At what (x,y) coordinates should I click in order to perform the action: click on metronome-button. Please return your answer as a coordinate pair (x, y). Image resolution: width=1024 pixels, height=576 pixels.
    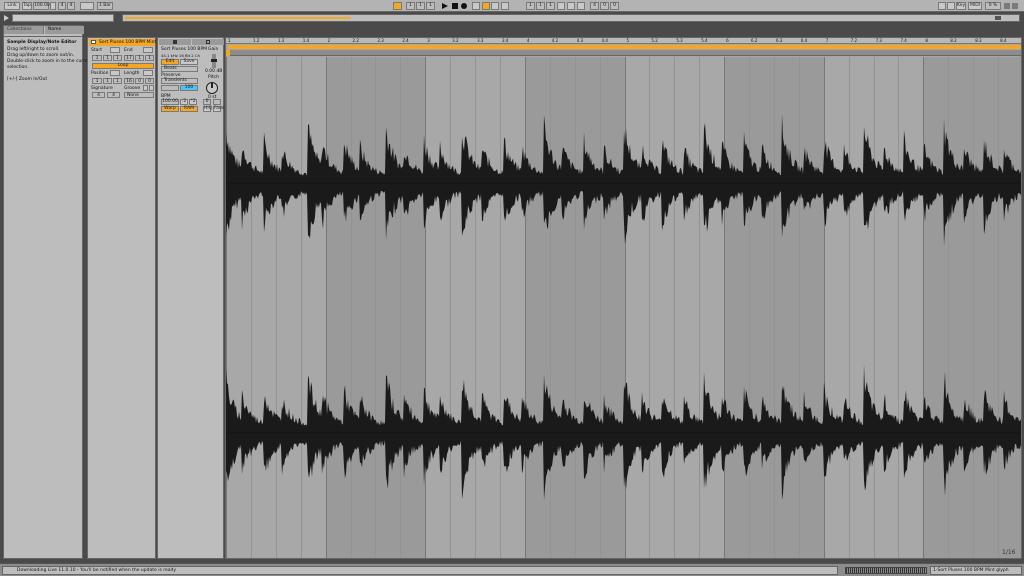
    Looking at the image, I should click on (87, 6).